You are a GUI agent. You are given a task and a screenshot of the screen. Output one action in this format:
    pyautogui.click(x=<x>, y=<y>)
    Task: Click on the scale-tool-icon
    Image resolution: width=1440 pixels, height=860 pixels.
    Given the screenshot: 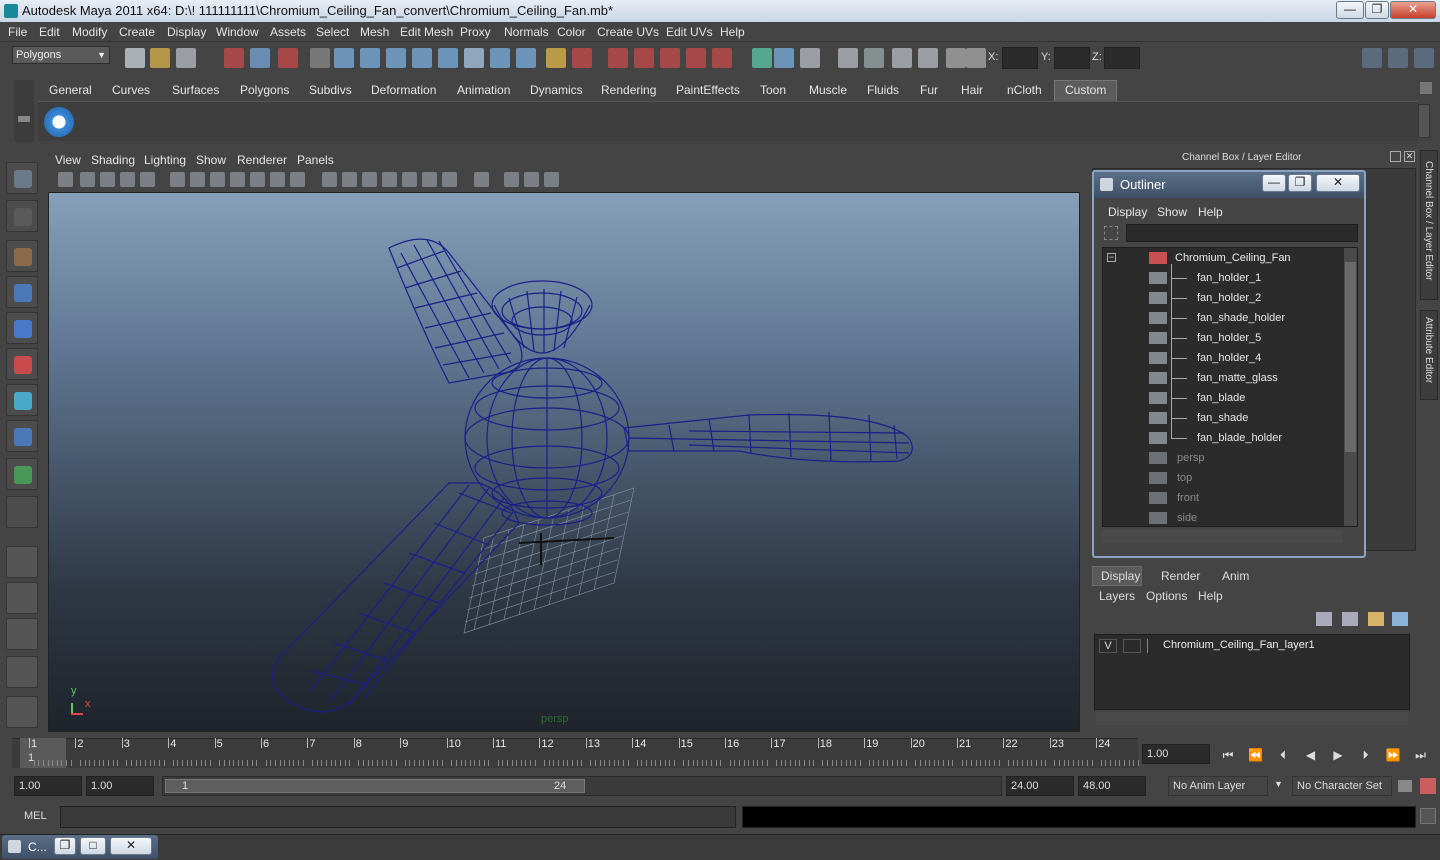 What is the action you would take?
    pyautogui.click(x=22, y=364)
    